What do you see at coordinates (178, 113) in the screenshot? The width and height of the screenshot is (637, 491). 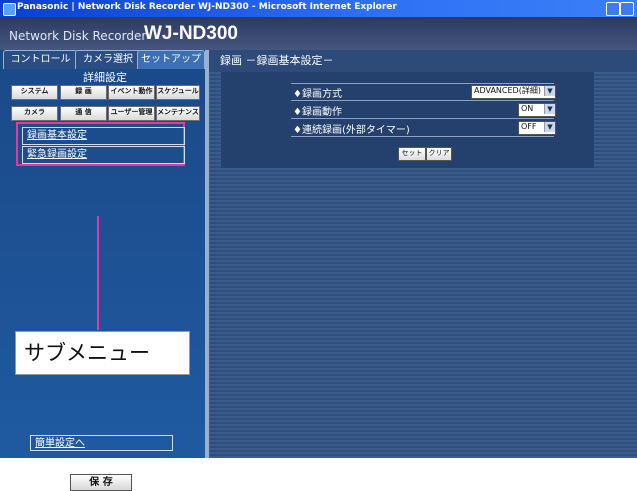 I see `menu-maintenance-button: メンテナンス` at bounding box center [178, 113].